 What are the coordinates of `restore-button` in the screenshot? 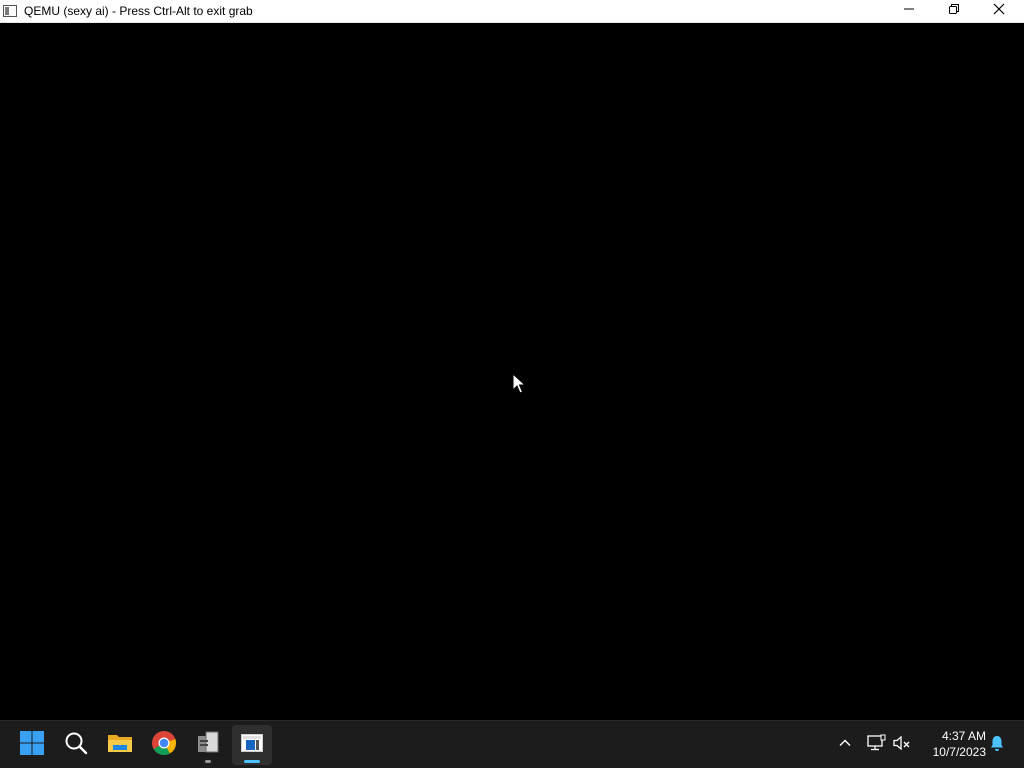 It's located at (953, 11).